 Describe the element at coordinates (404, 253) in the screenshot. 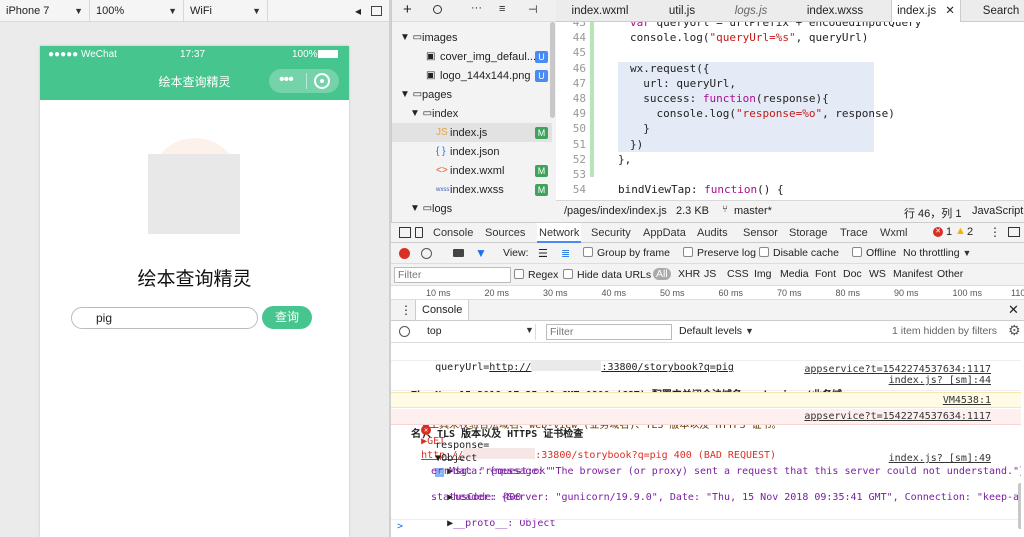

I see `record-button` at that location.